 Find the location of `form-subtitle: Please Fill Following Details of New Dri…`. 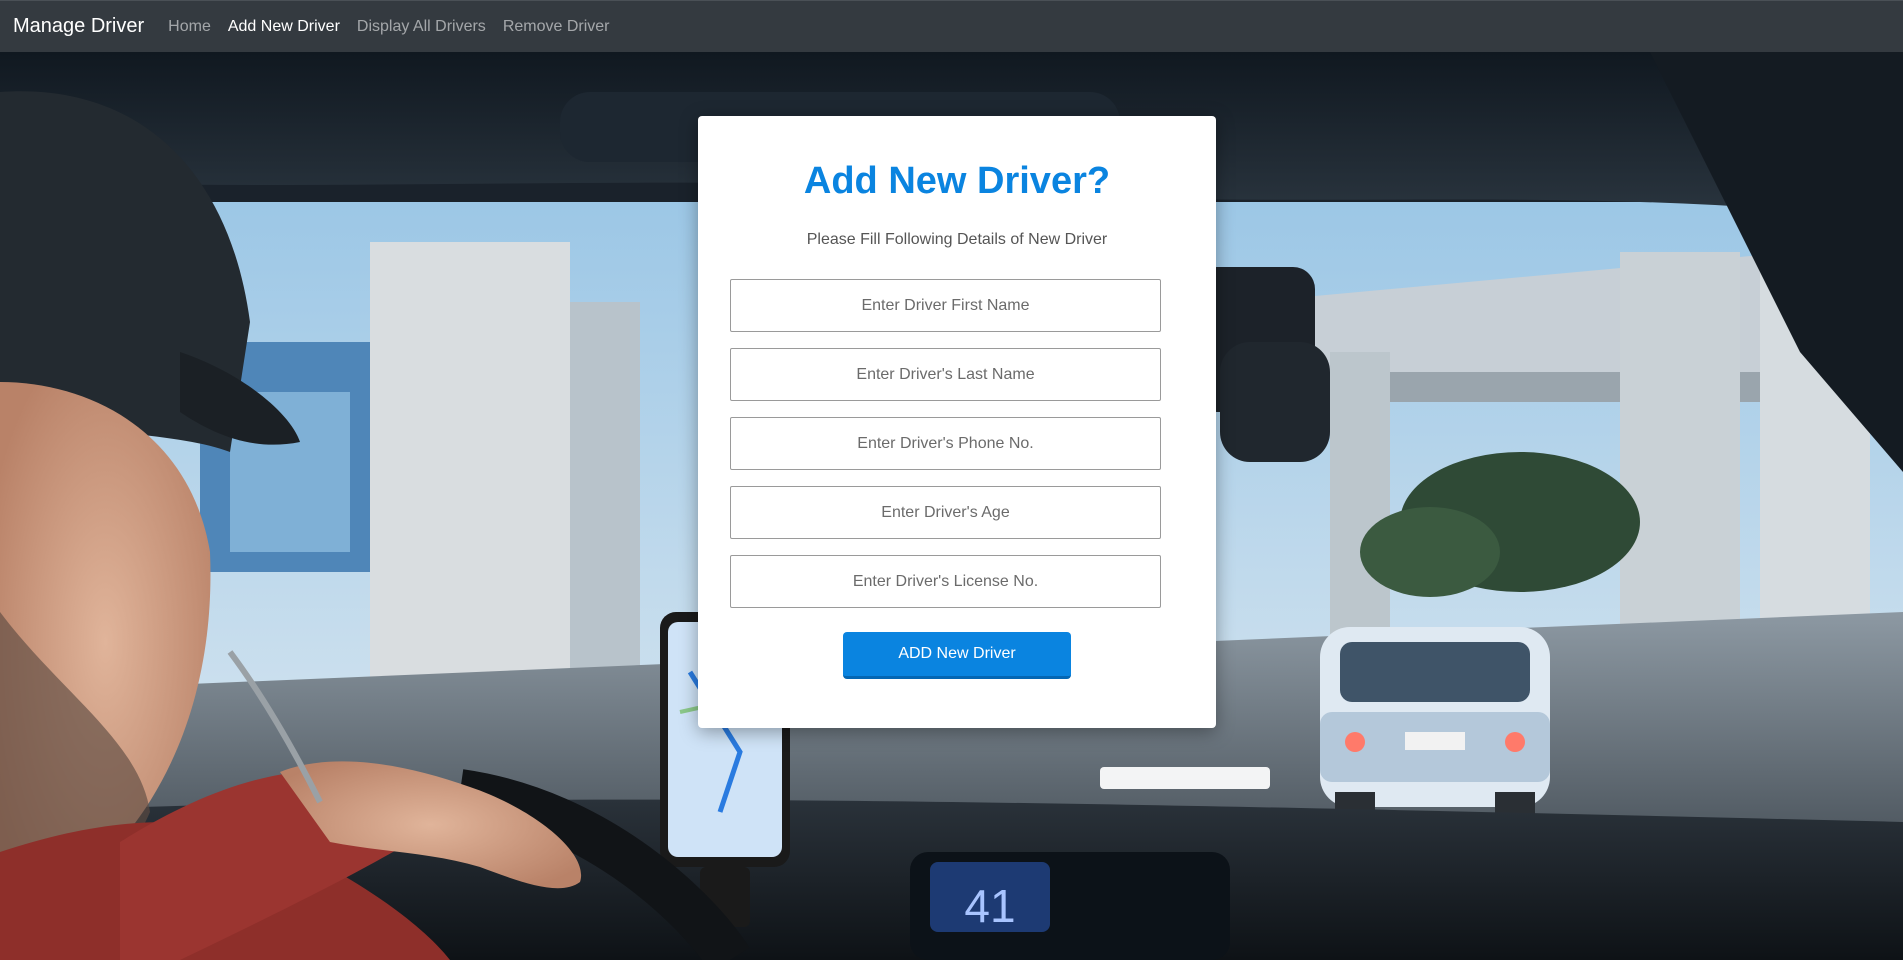

form-subtitle: Please Fill Following Details of New Dri… is located at coordinates (957, 239).